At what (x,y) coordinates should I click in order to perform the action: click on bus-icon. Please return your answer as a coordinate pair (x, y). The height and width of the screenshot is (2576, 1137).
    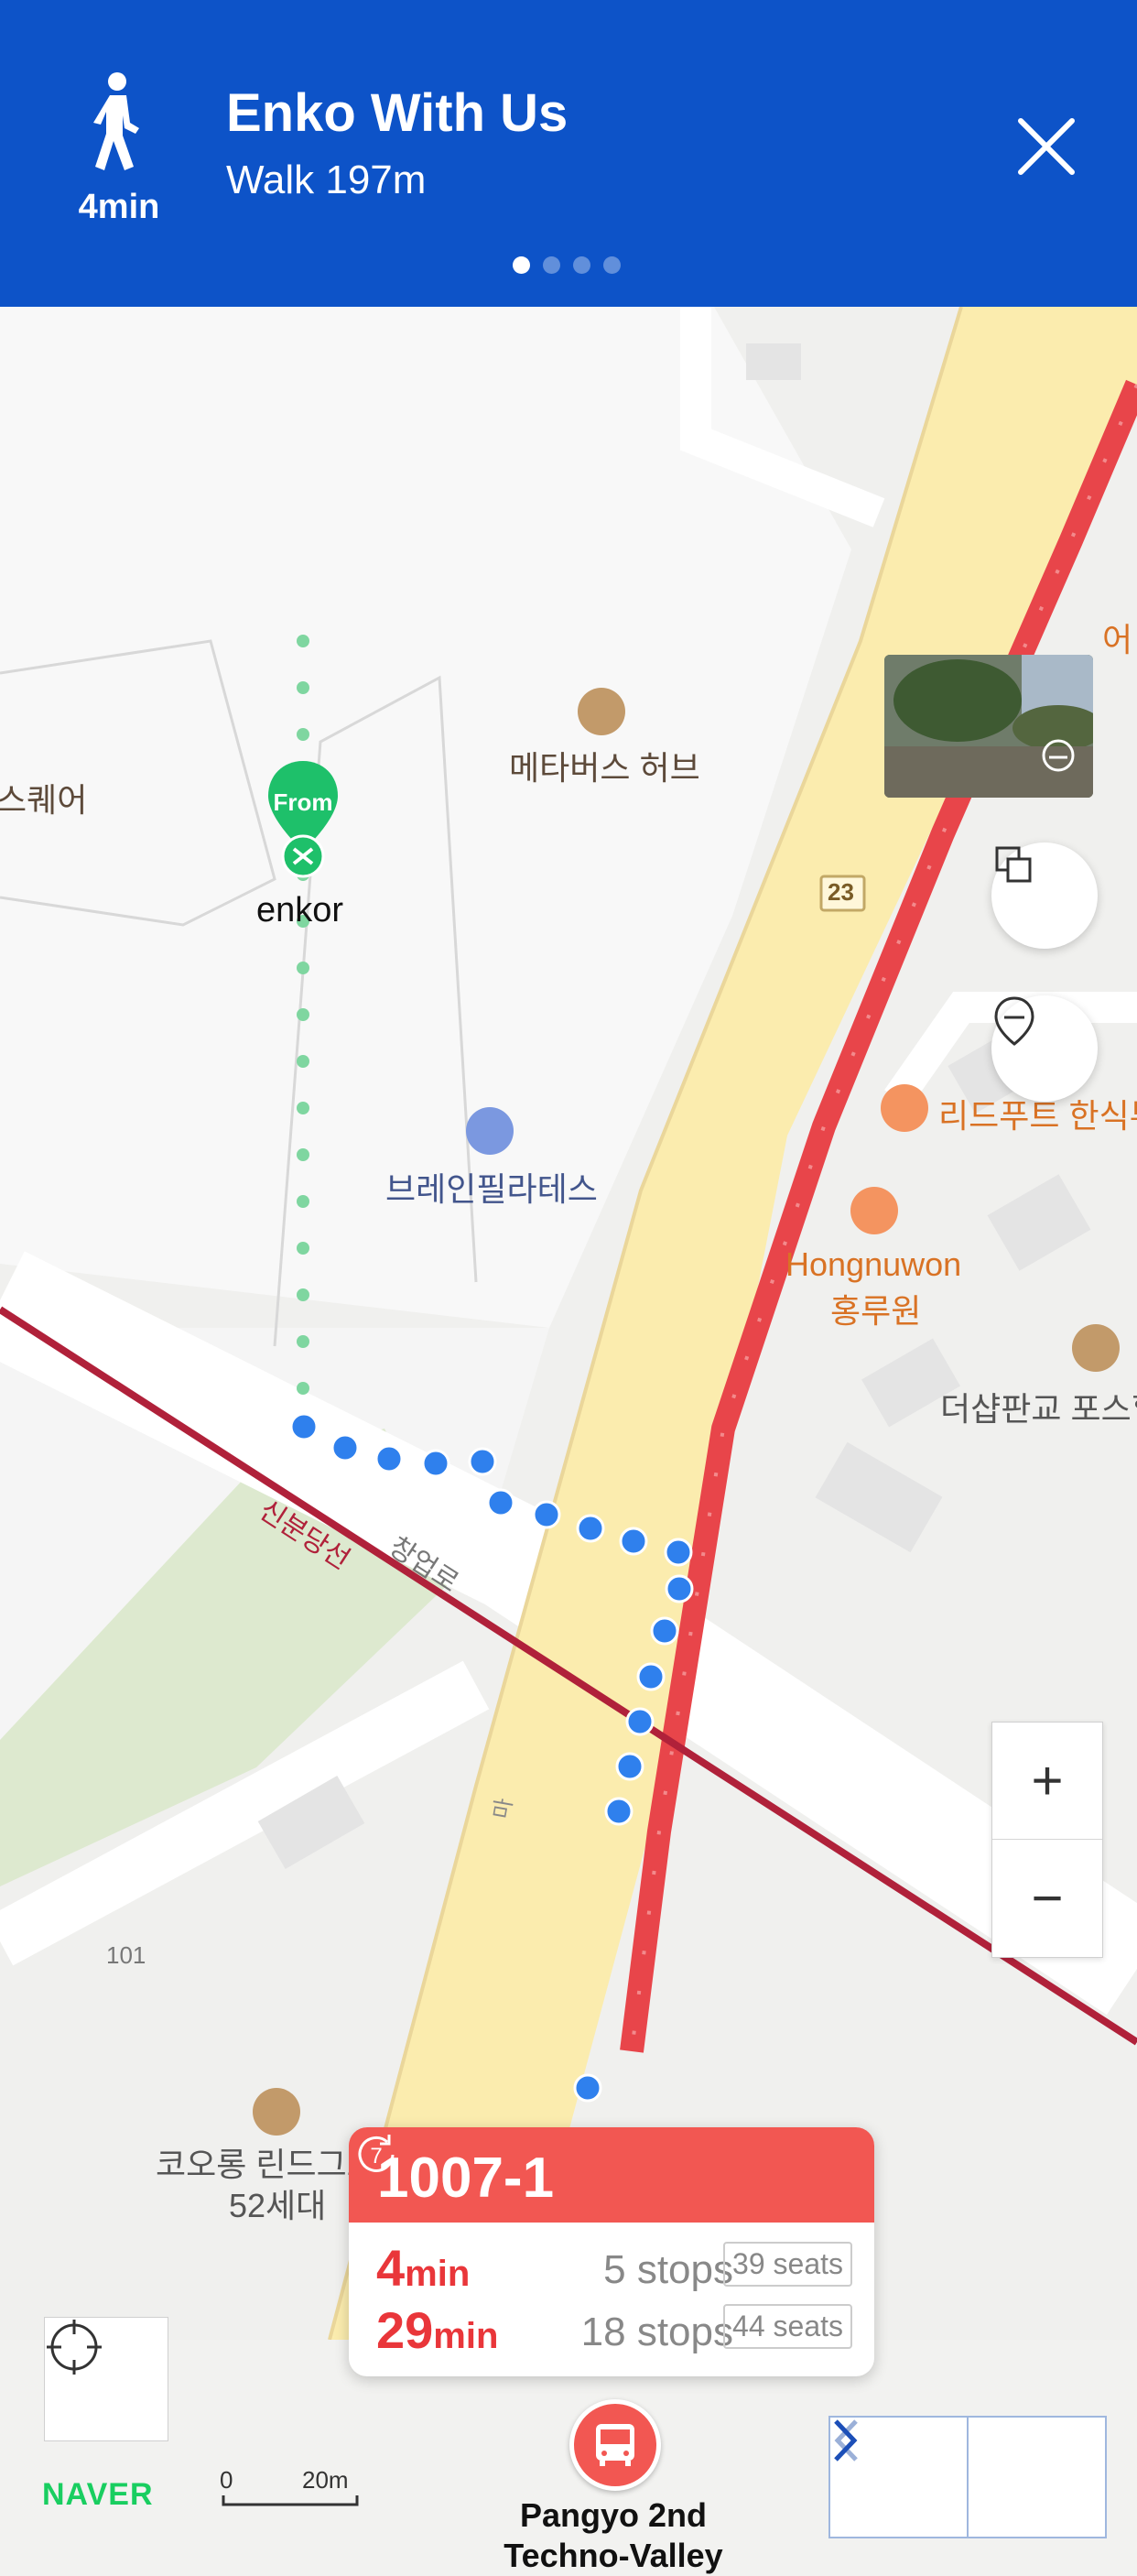
    Looking at the image, I should click on (615, 2445).